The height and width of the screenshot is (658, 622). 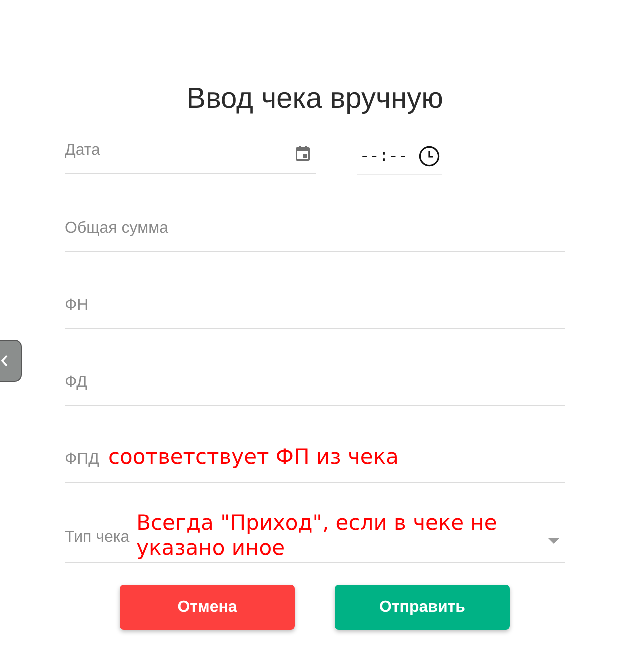 What do you see at coordinates (315, 99) in the screenshot?
I see `dialog-title: Ввод чека вручную` at bounding box center [315, 99].